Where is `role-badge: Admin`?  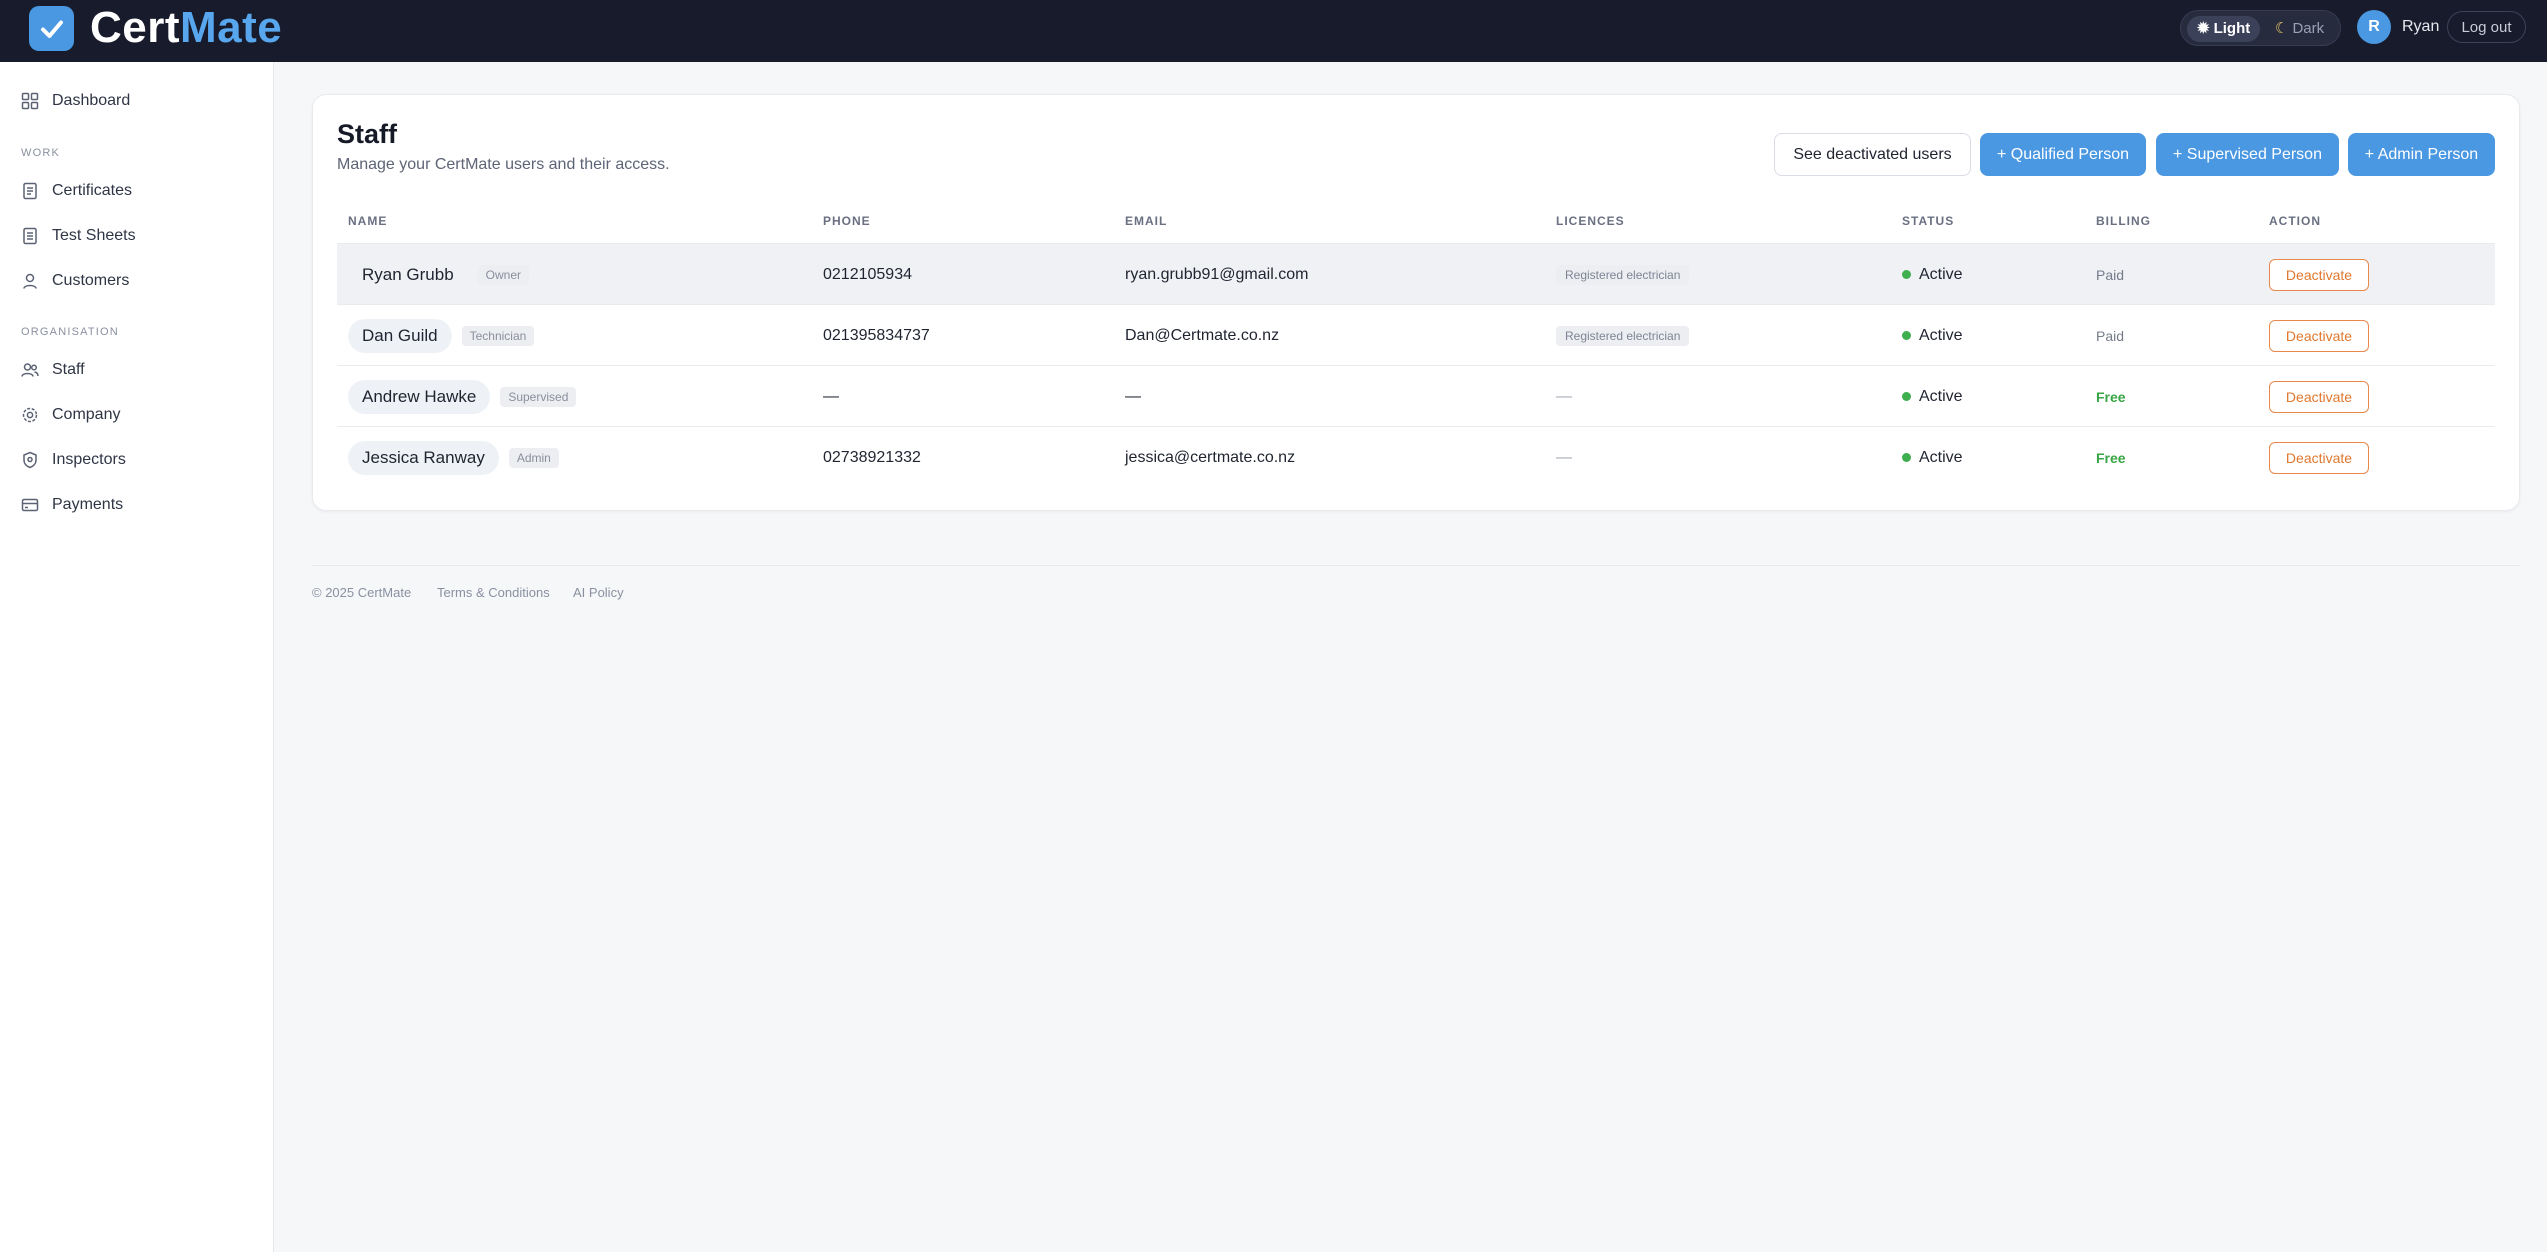 role-badge: Admin is located at coordinates (533, 457).